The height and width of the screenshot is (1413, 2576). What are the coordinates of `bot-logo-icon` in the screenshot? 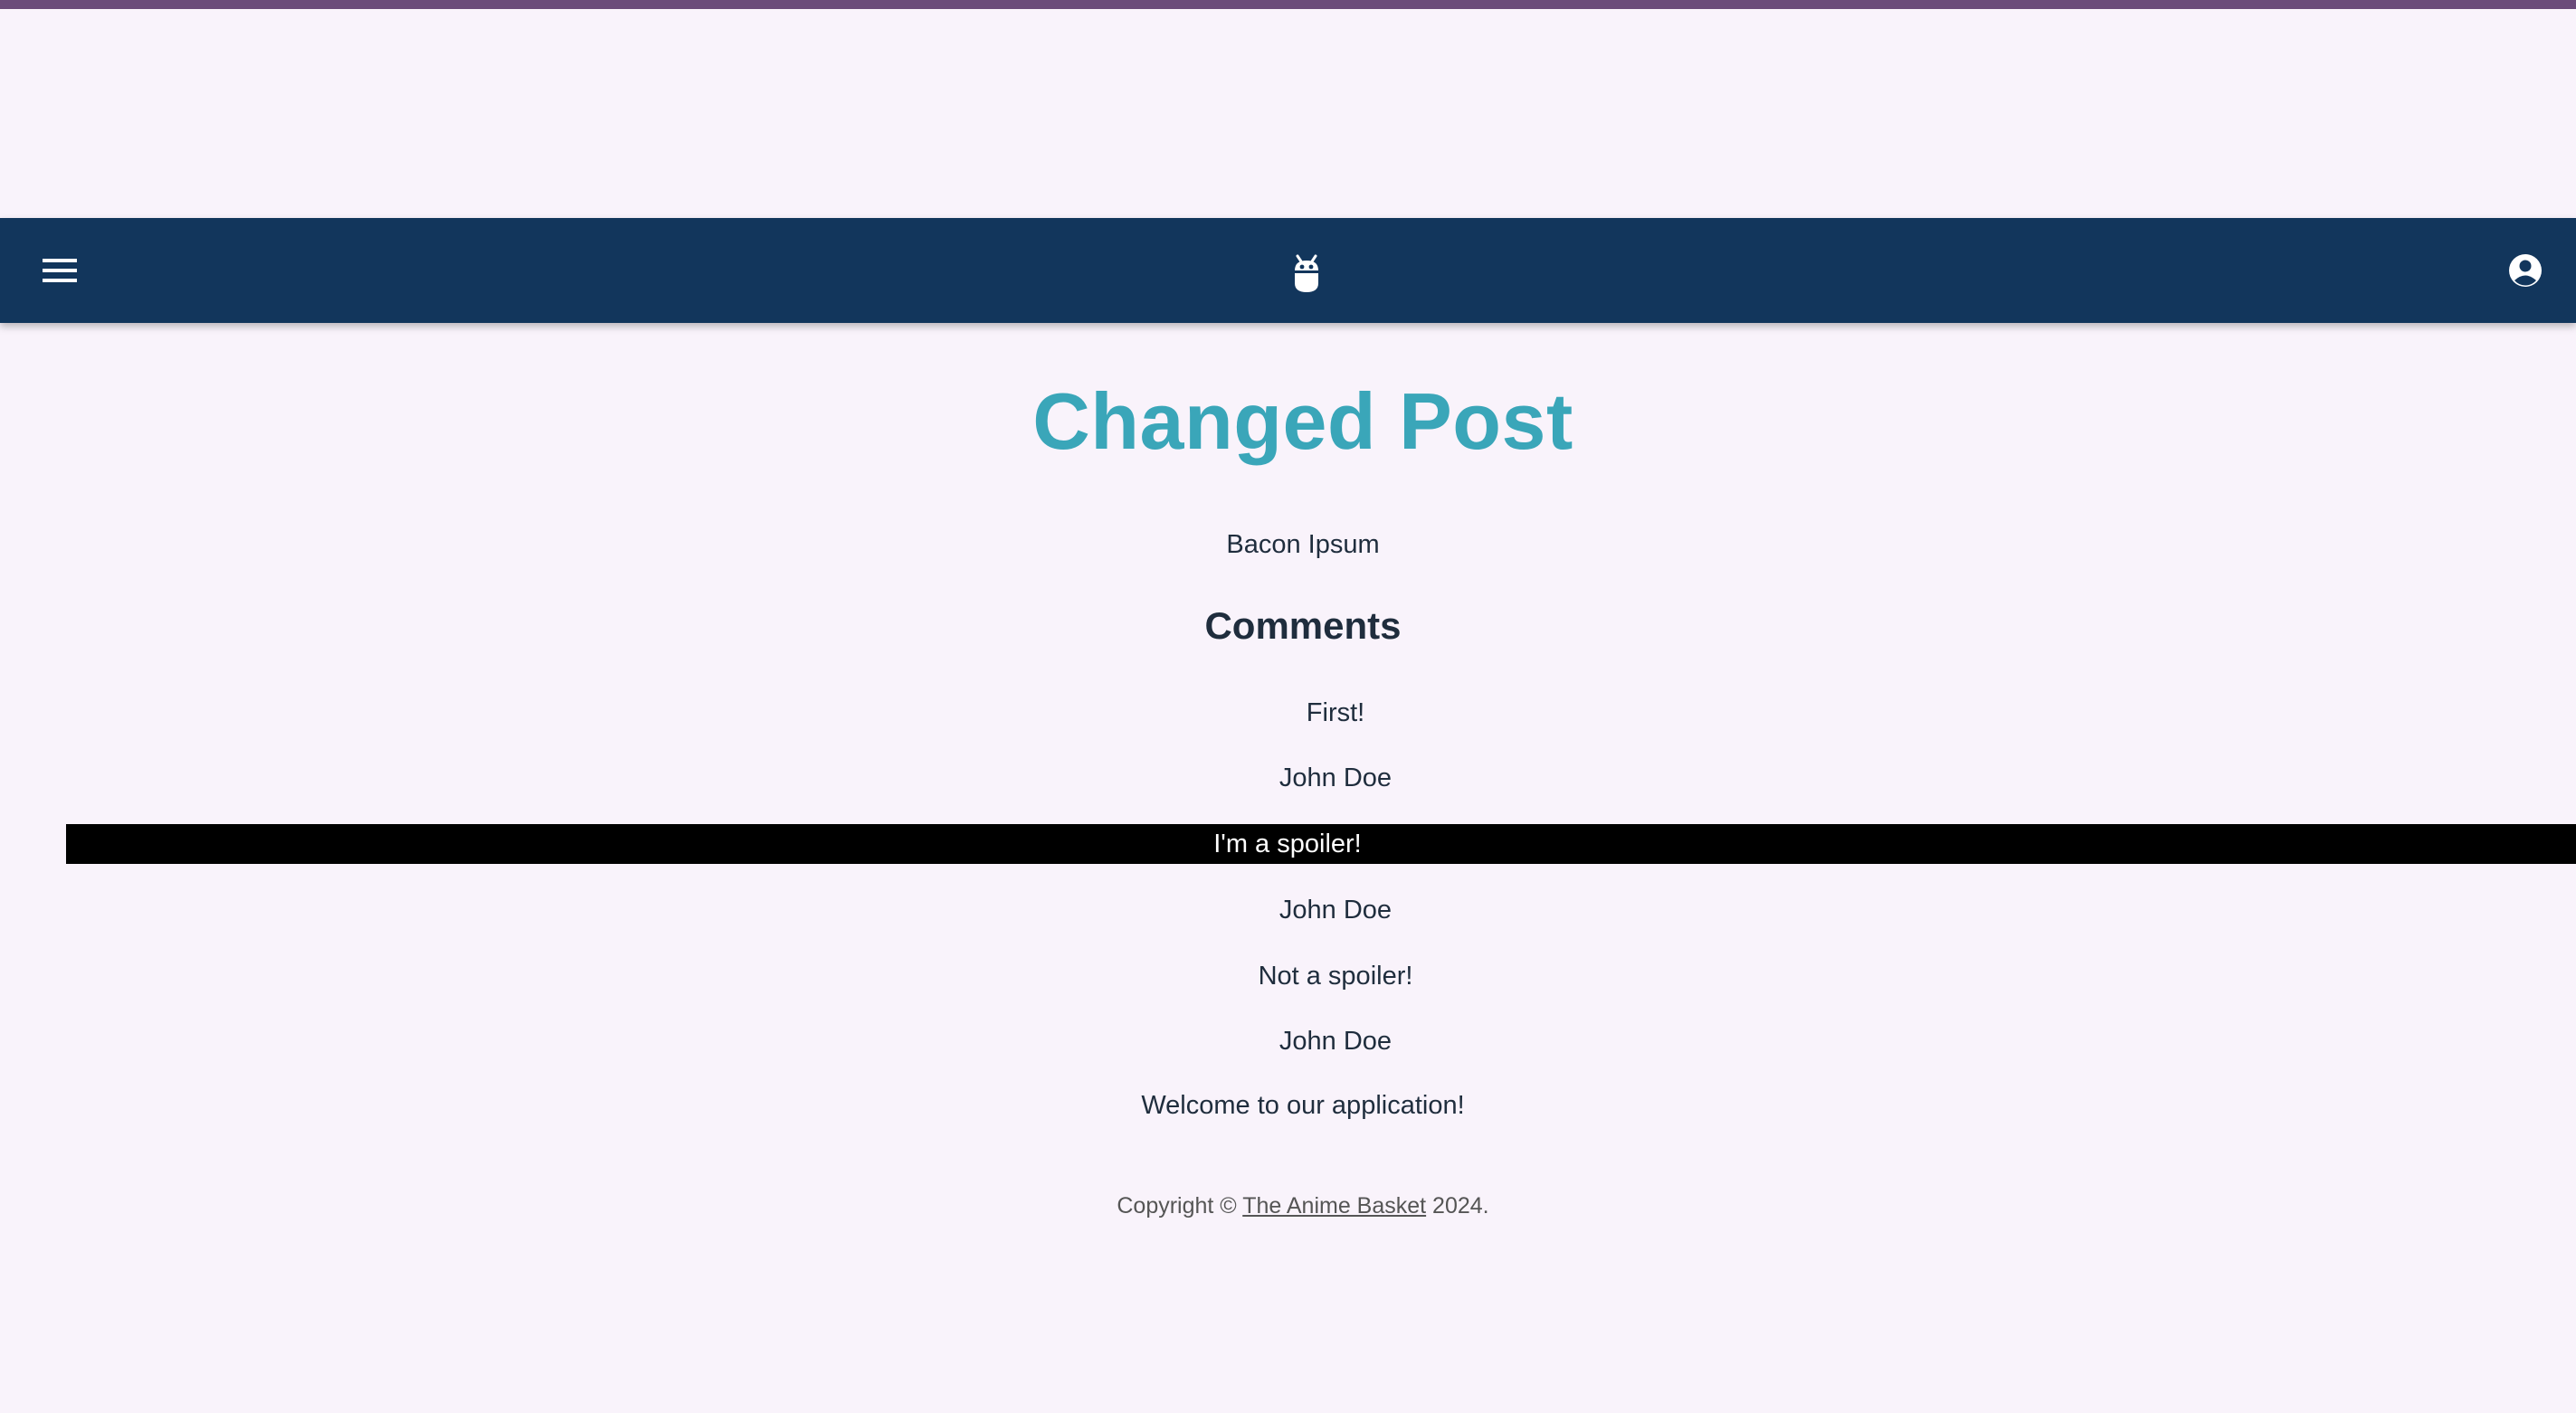 It's located at (1306, 273).